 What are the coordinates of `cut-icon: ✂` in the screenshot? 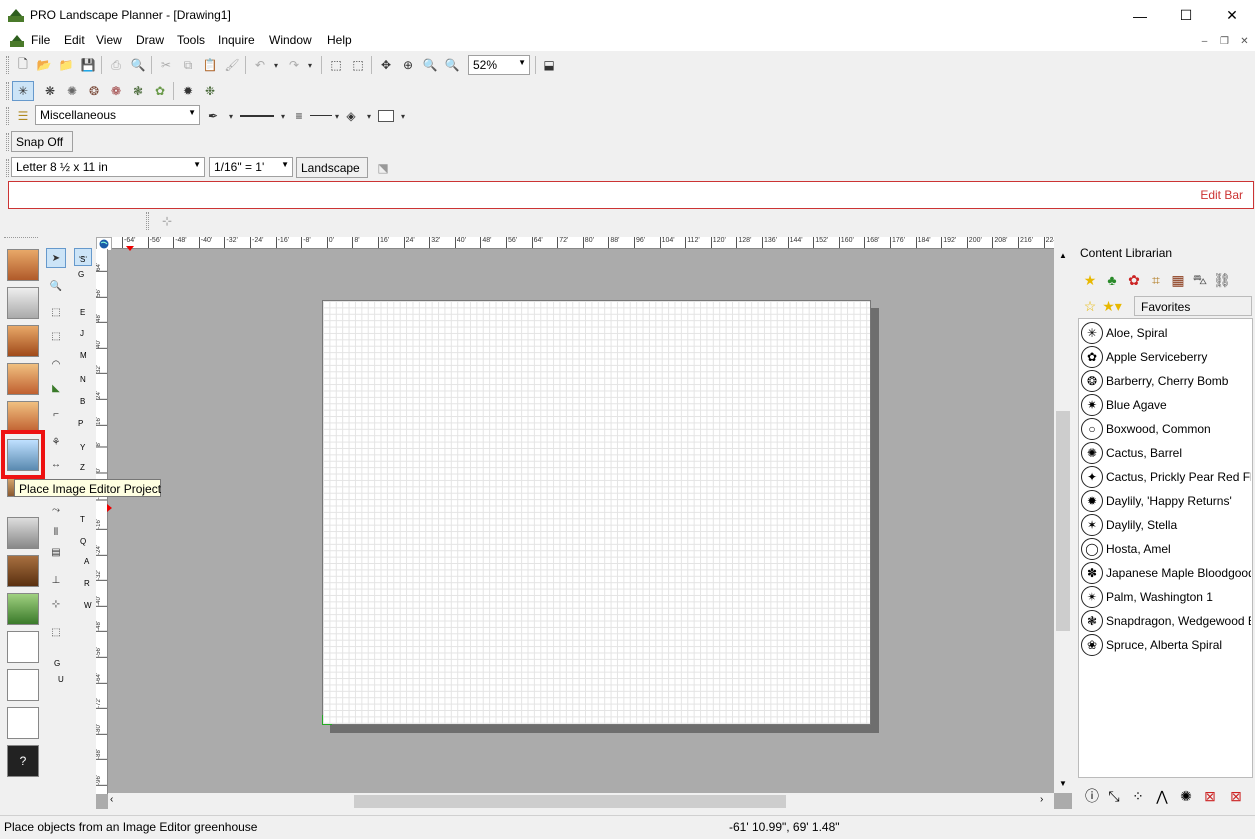 It's located at (166, 65).